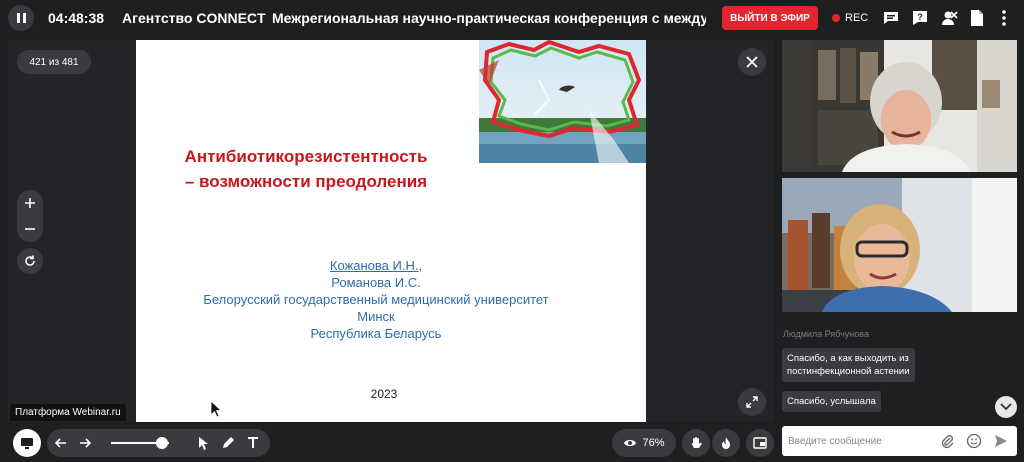 The width and height of the screenshot is (1024, 462). I want to click on pencil-icon, so click(228, 443).